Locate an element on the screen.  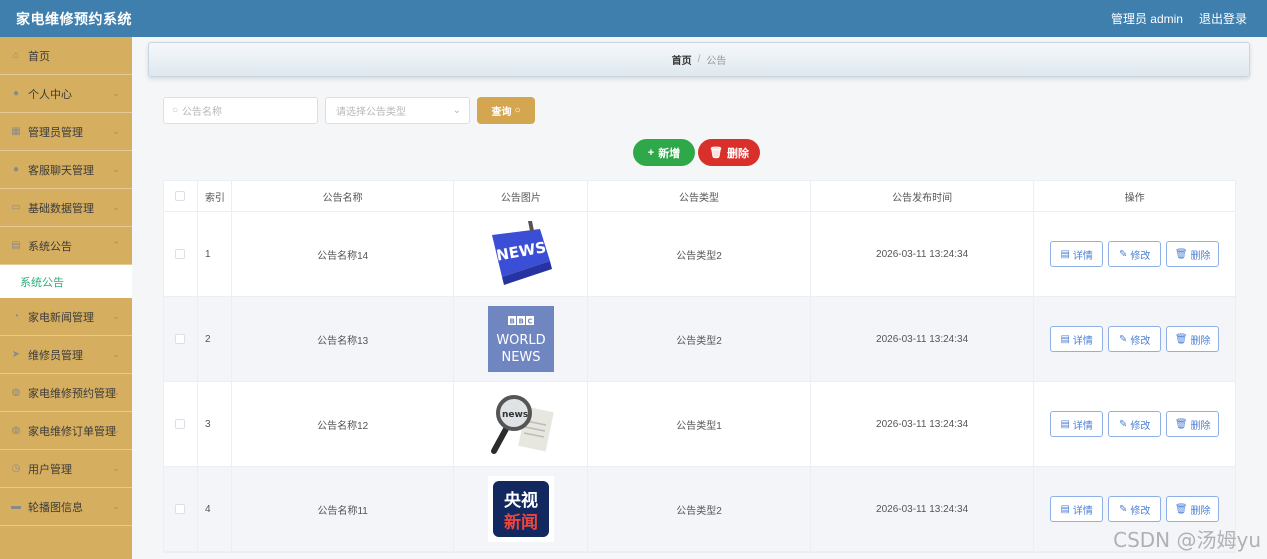
sidebar-item-profile: ● 个人中心 ⌄ is located at coordinates (66, 94).